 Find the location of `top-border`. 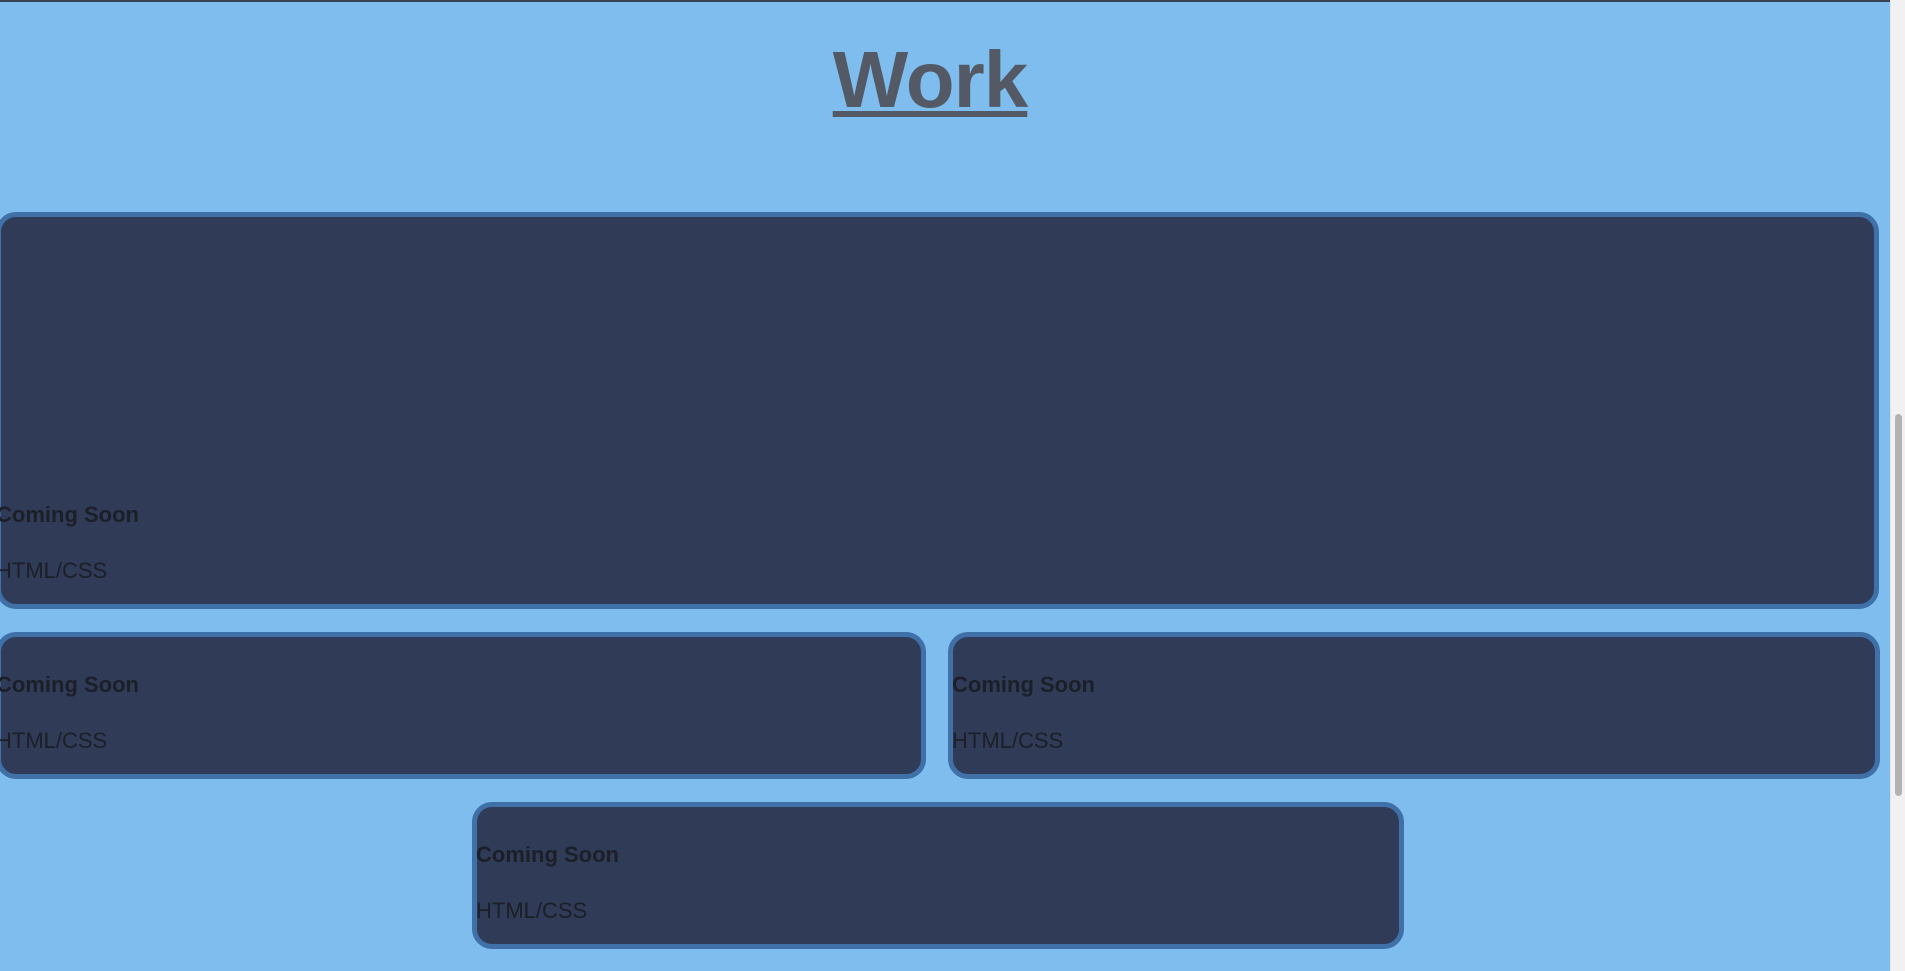

top-border is located at coordinates (945, 1).